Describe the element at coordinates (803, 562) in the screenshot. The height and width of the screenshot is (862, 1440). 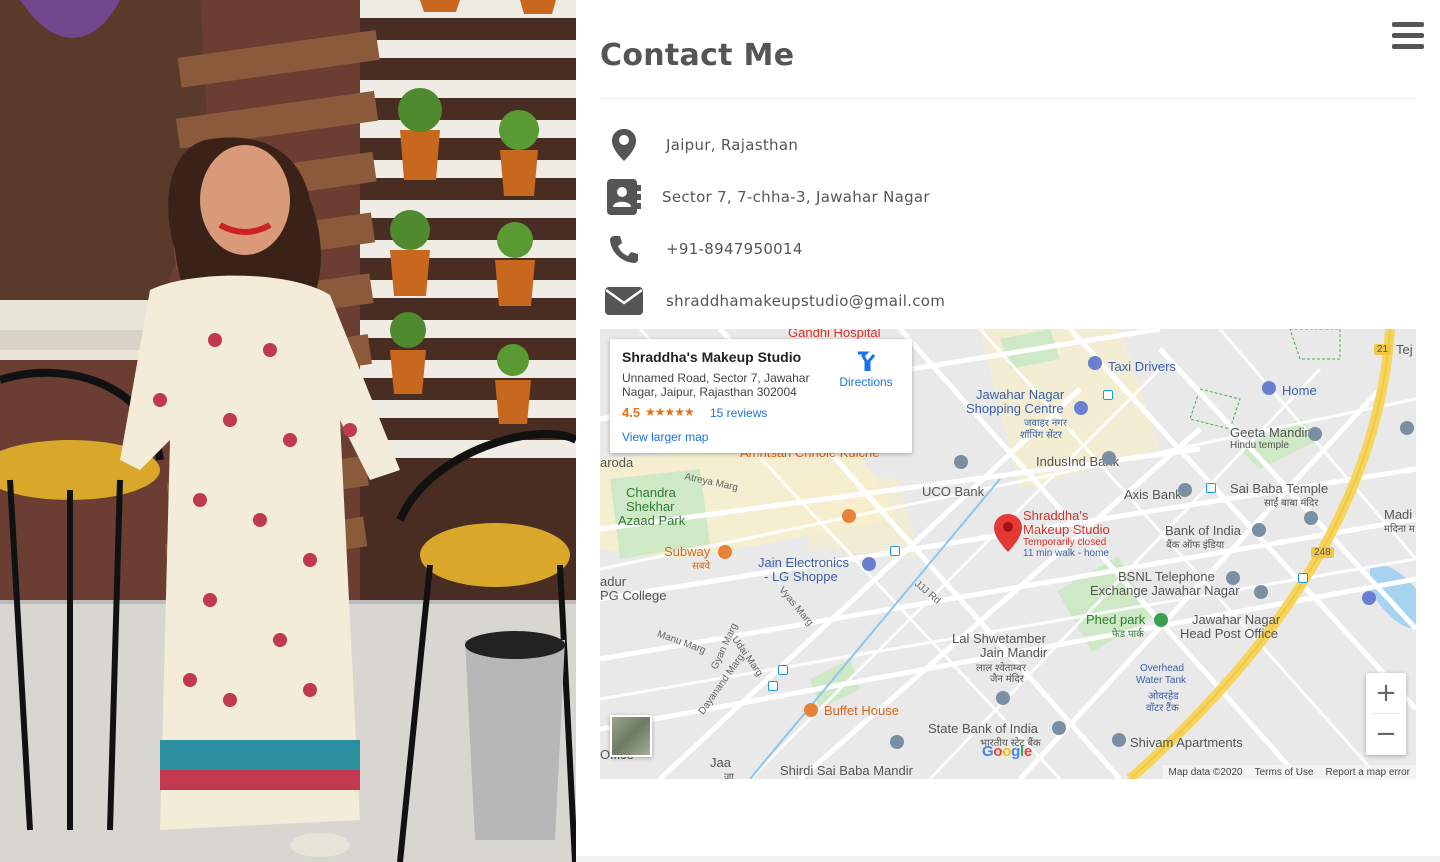
I see `map-label: Jain Electronics` at that location.